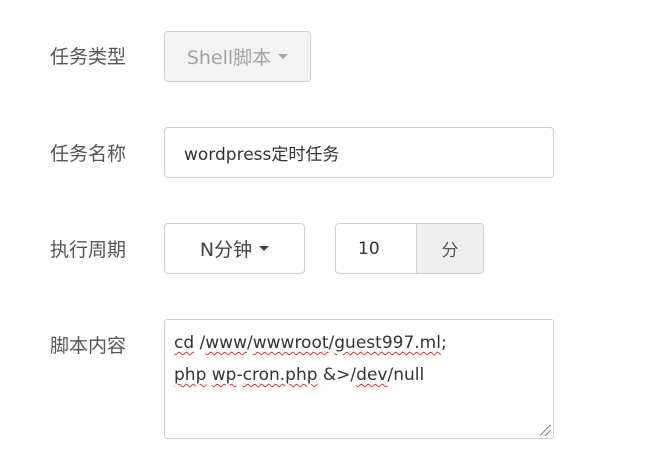 The height and width of the screenshot is (467, 657). I want to click on task-name-value: wordpress定时任务, so click(262, 155).